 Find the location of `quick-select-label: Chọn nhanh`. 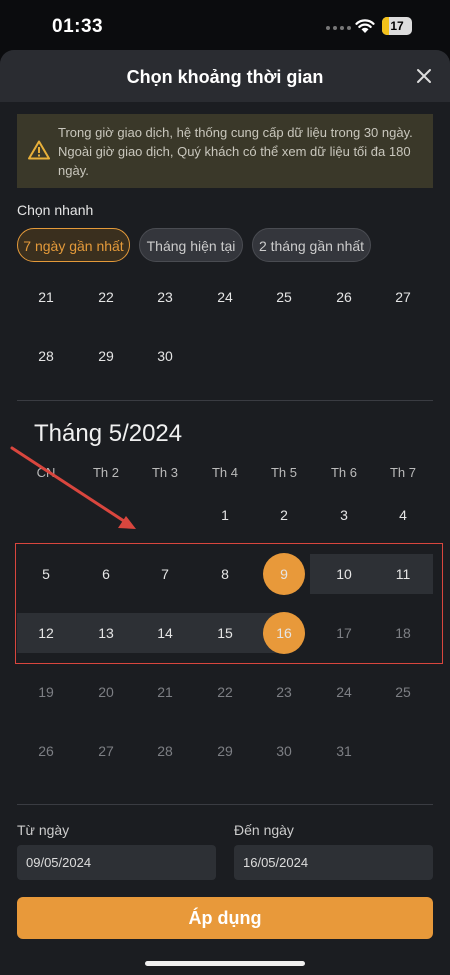

quick-select-label: Chọn nhanh is located at coordinates (55, 210).